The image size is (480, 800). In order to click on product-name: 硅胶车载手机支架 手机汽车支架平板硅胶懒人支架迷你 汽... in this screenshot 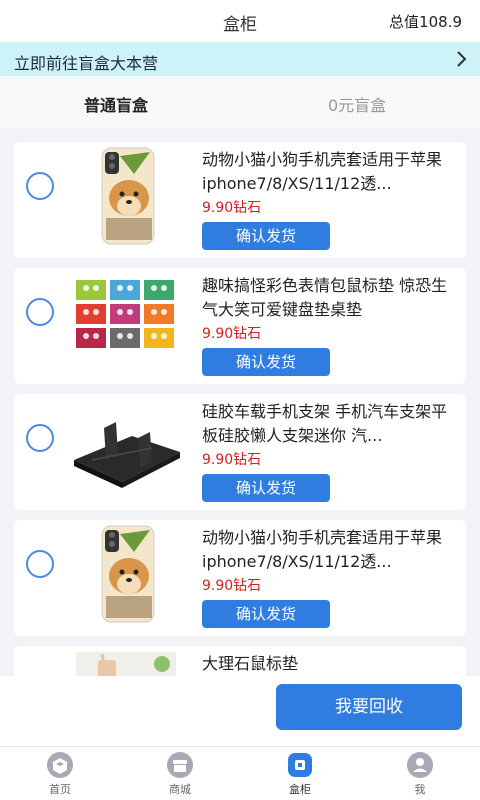, I will do `click(325, 423)`.